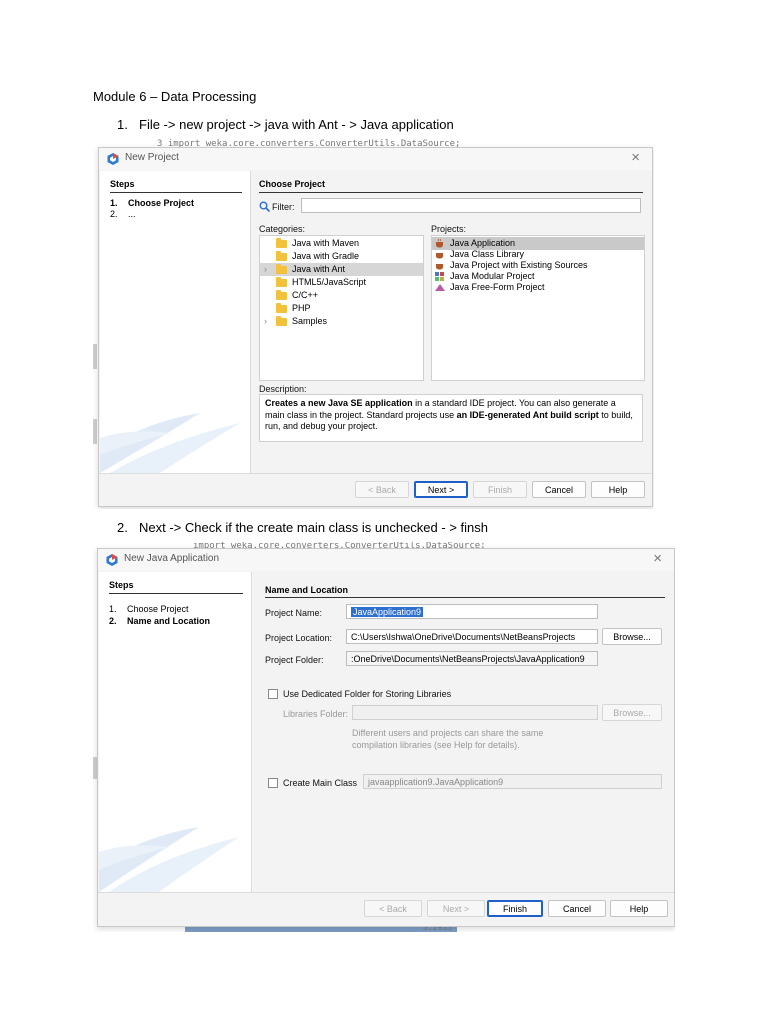 The width and height of the screenshot is (768, 1024). Describe the element at coordinates (283, 207) in the screenshot. I see `filter-label: Filter:` at that location.